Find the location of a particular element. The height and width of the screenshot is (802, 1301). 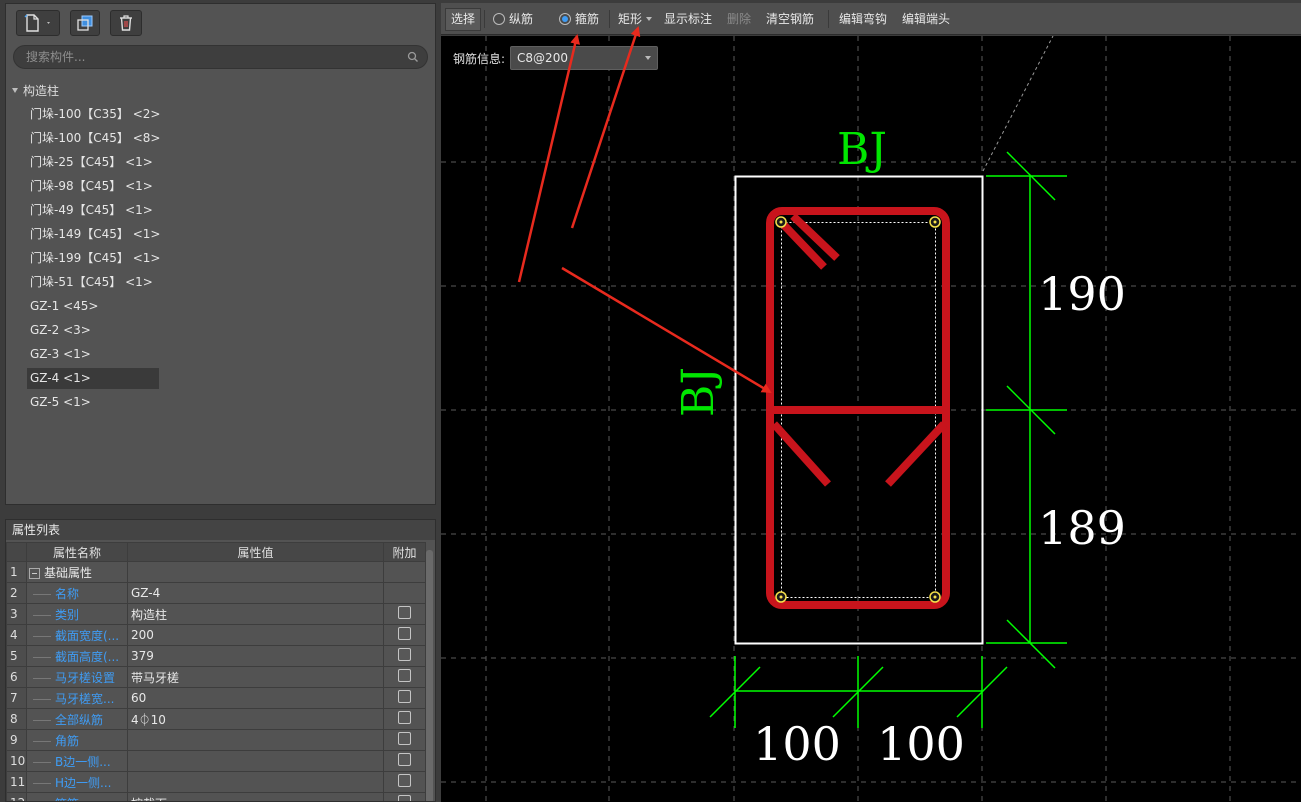

table-row: 12 箍筋 按截面 is located at coordinates (216, 796).